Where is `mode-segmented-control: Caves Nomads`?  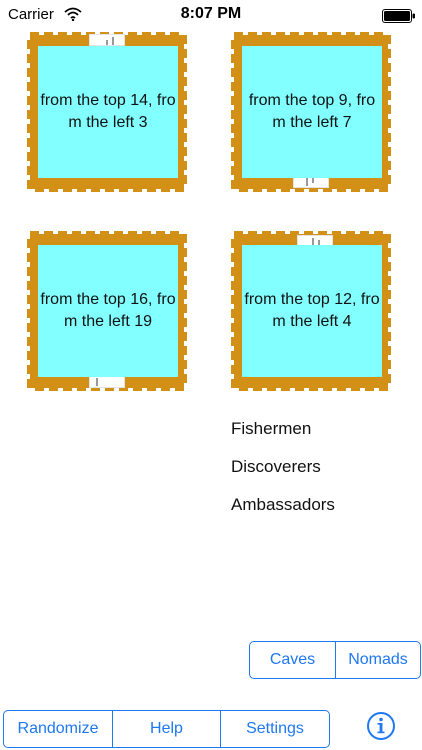 mode-segmented-control: Caves Nomads is located at coordinates (335, 660).